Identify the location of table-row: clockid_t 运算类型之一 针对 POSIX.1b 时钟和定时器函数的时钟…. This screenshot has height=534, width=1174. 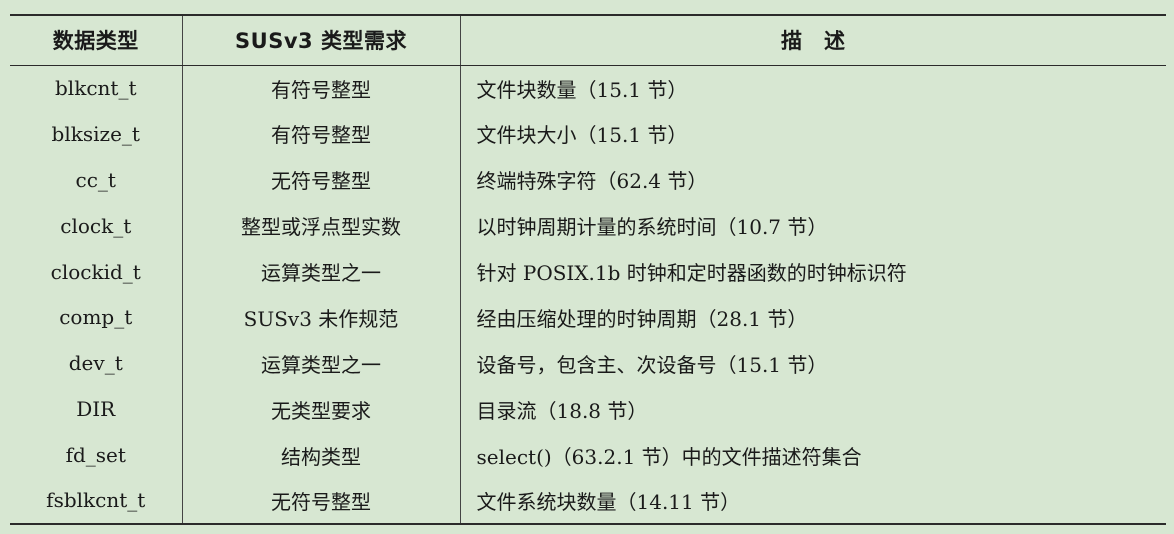
(588, 271).